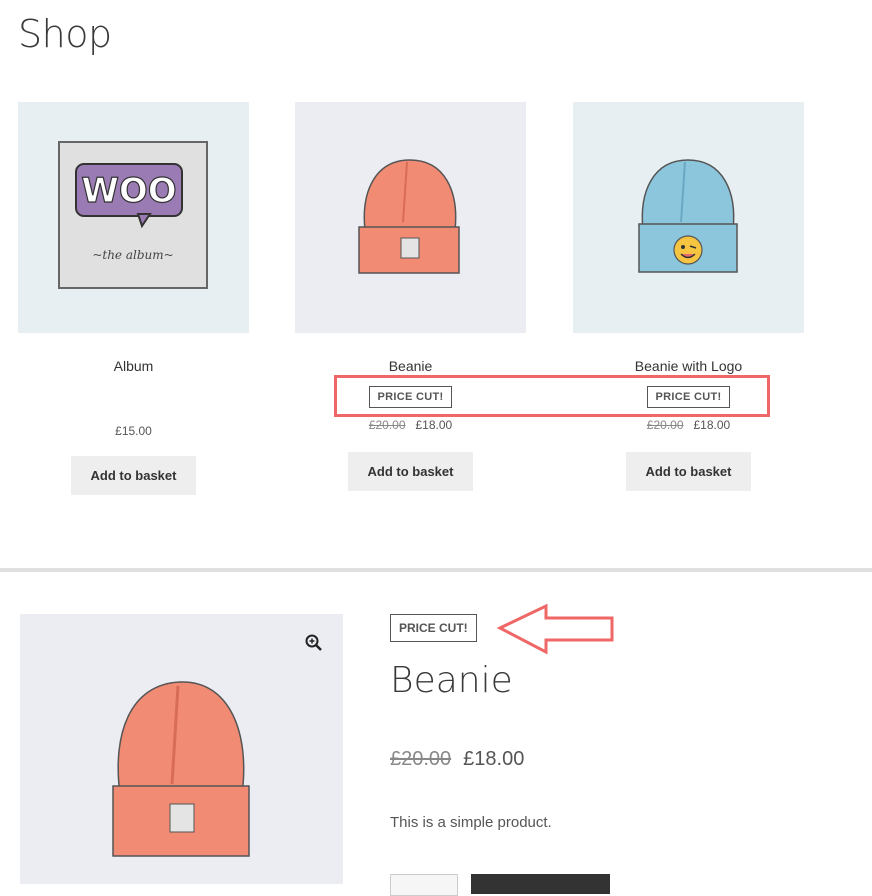 The height and width of the screenshot is (896, 872). What do you see at coordinates (555, 629) in the screenshot?
I see `annotation-arrow` at bounding box center [555, 629].